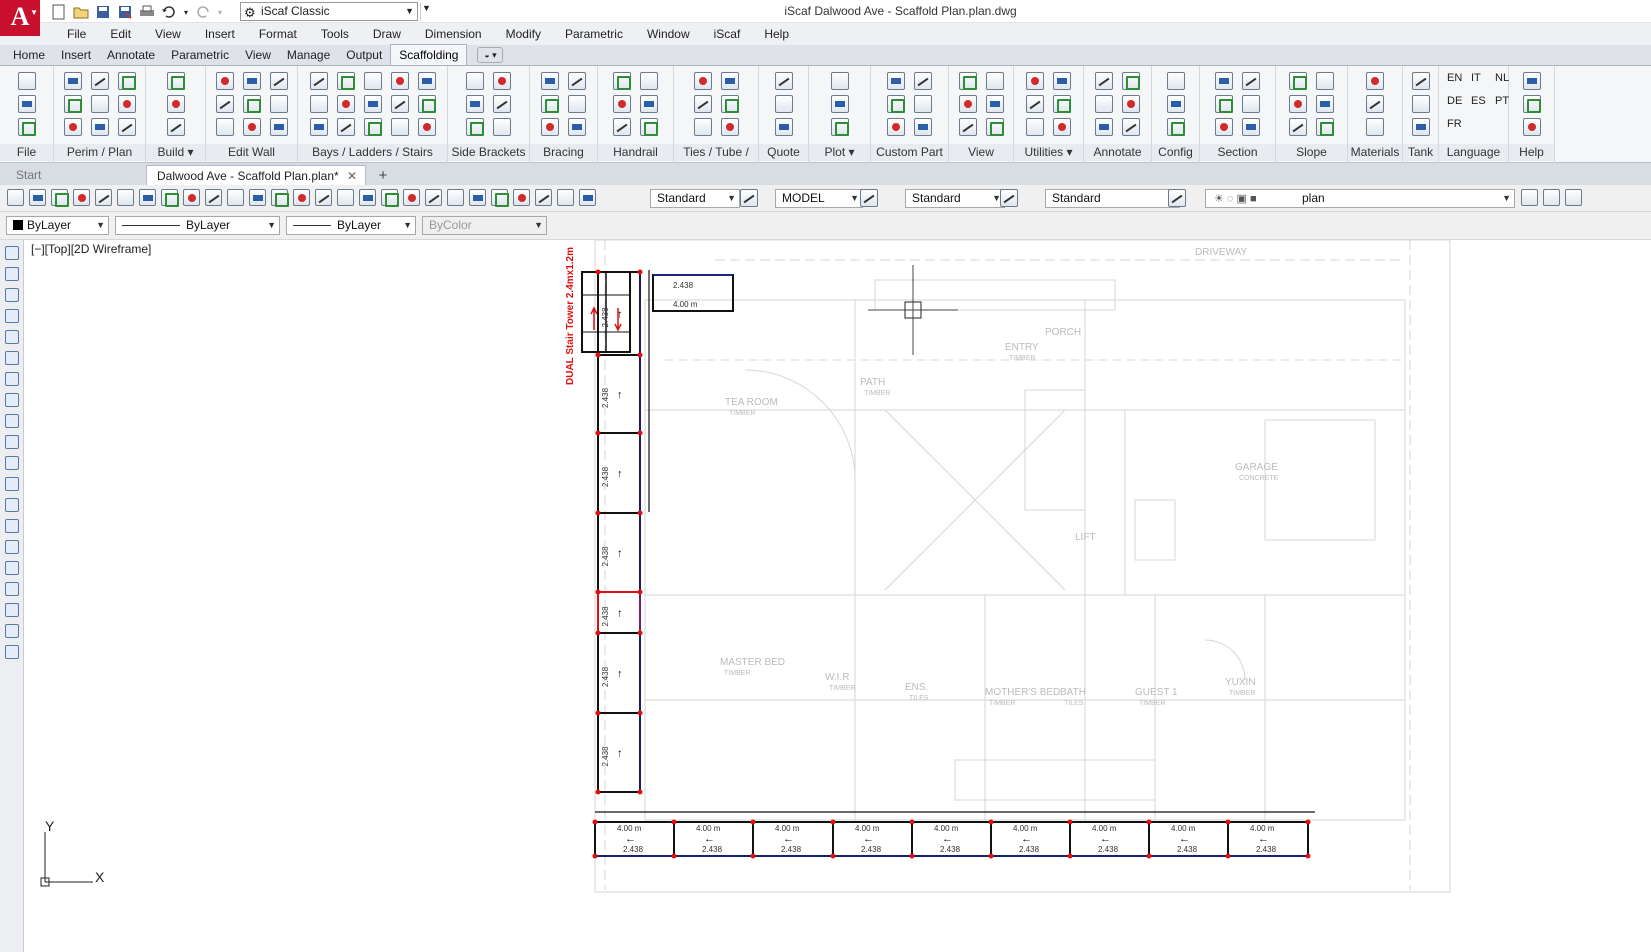  Describe the element at coordinates (12, 316) in the screenshot. I see `polygon-icon` at that location.